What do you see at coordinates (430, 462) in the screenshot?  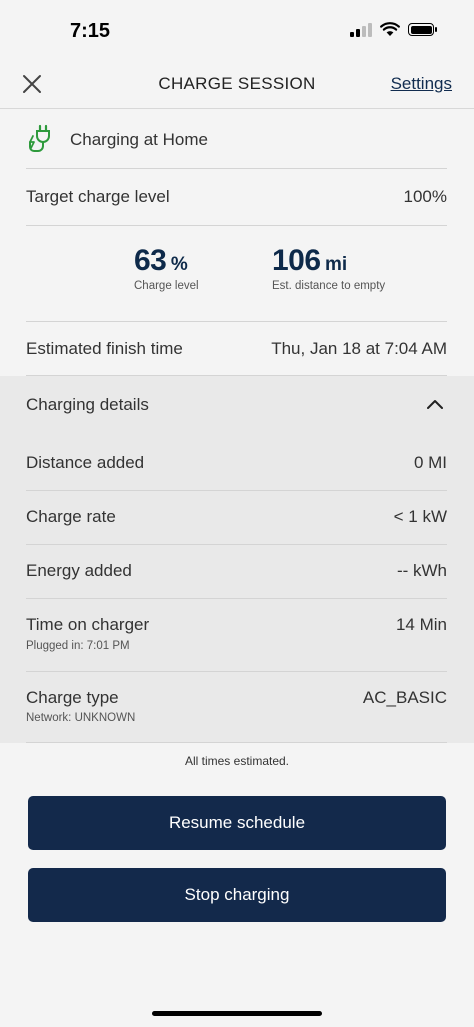 I see `detail-value: 0 MI` at bounding box center [430, 462].